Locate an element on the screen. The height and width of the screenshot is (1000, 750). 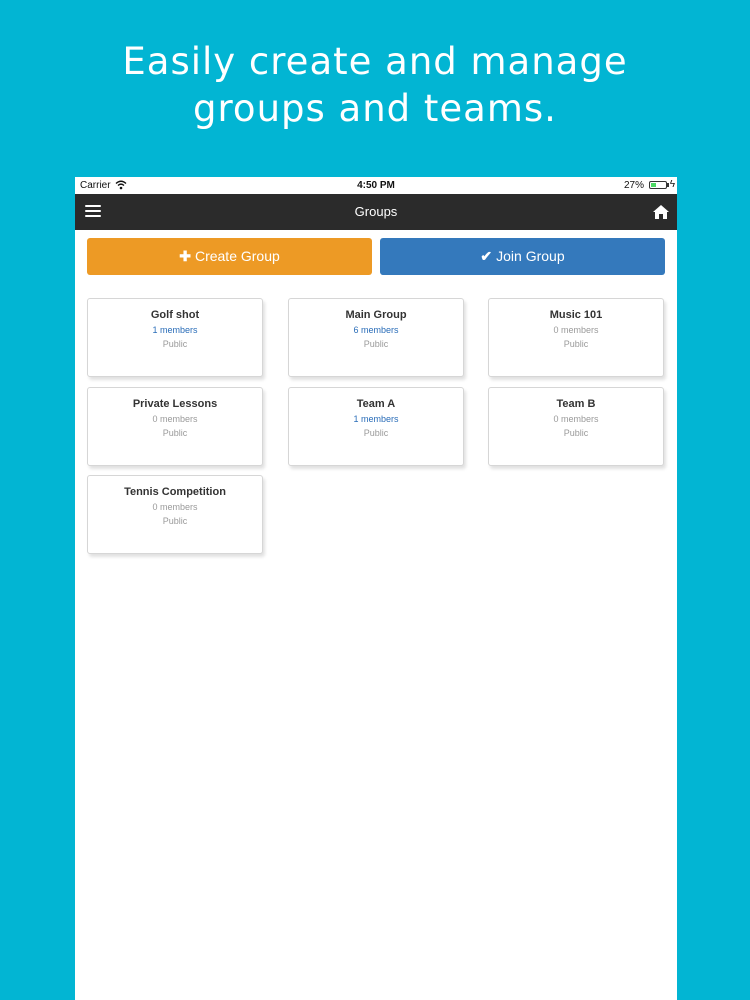
headline-line-1: Easily create and manage is located at coordinates (375, 61).